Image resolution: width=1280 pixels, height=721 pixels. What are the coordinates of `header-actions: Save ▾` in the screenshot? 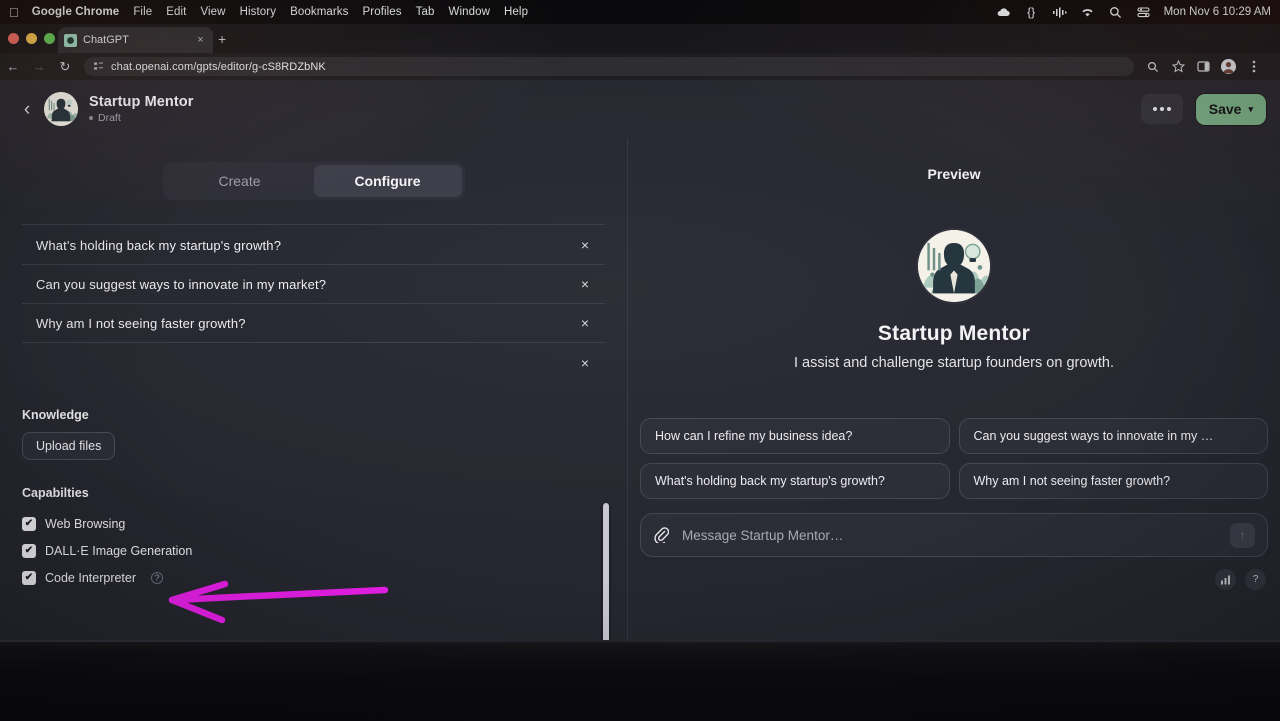 It's located at (1203, 109).